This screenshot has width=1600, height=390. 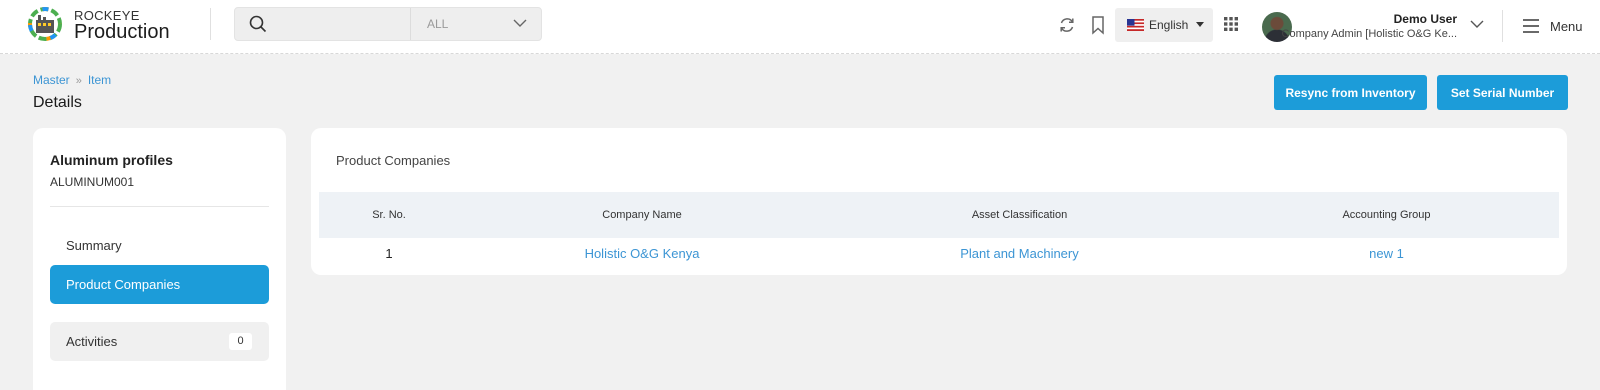 I want to click on bookmark-icon, so click(x=1098, y=25).